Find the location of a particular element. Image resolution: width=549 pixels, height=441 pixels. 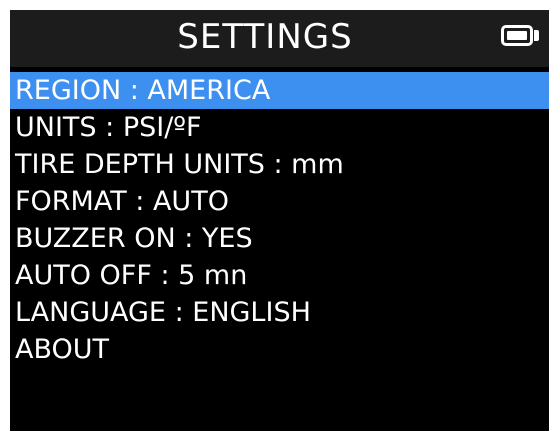

battery-level-fill is located at coordinates (517, 35).